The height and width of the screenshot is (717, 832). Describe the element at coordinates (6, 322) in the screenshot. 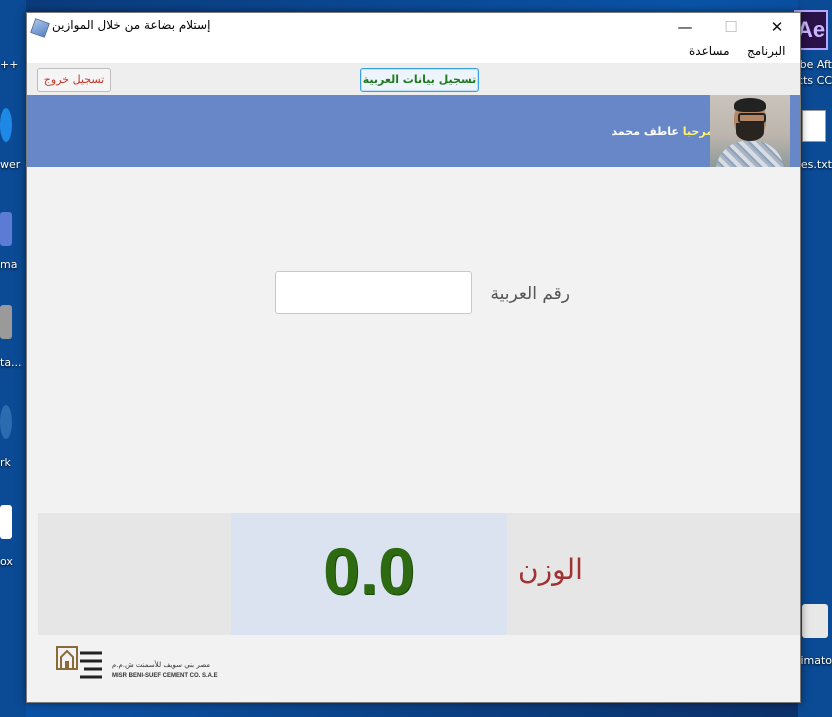

I see `database-icon` at that location.